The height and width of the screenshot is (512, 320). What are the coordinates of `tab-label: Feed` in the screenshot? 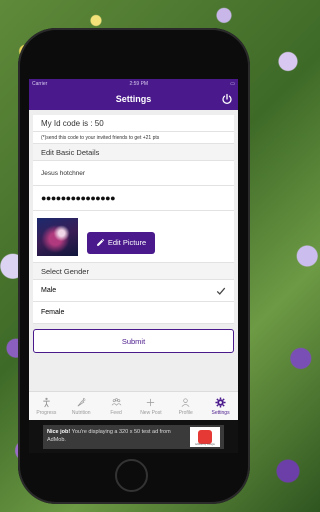 It's located at (116, 412).